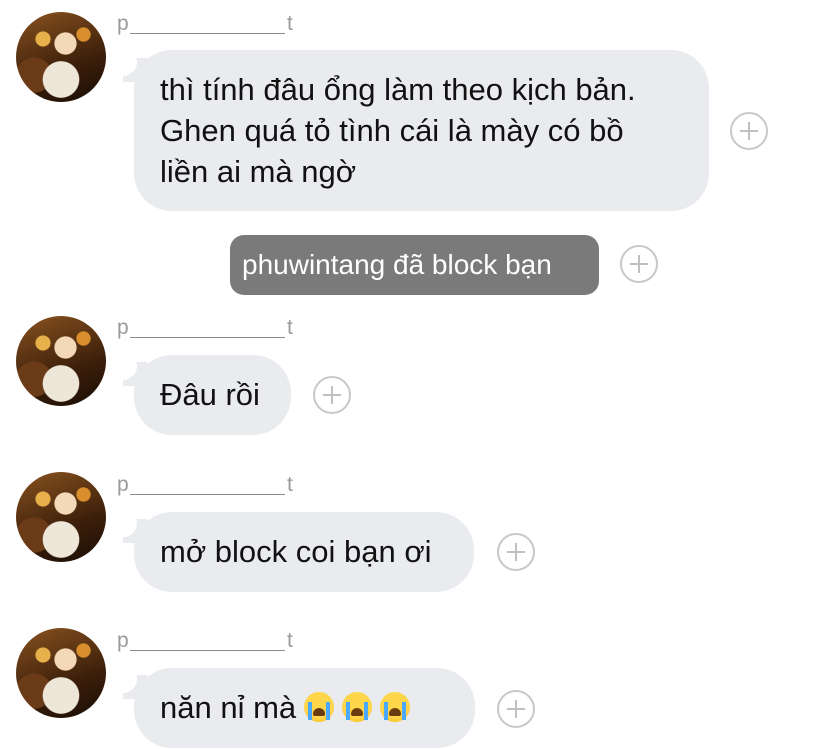 This screenshot has height=749, width=828. What do you see at coordinates (296, 551) in the screenshot?
I see `message-text: mở block coi bạn ơi` at bounding box center [296, 551].